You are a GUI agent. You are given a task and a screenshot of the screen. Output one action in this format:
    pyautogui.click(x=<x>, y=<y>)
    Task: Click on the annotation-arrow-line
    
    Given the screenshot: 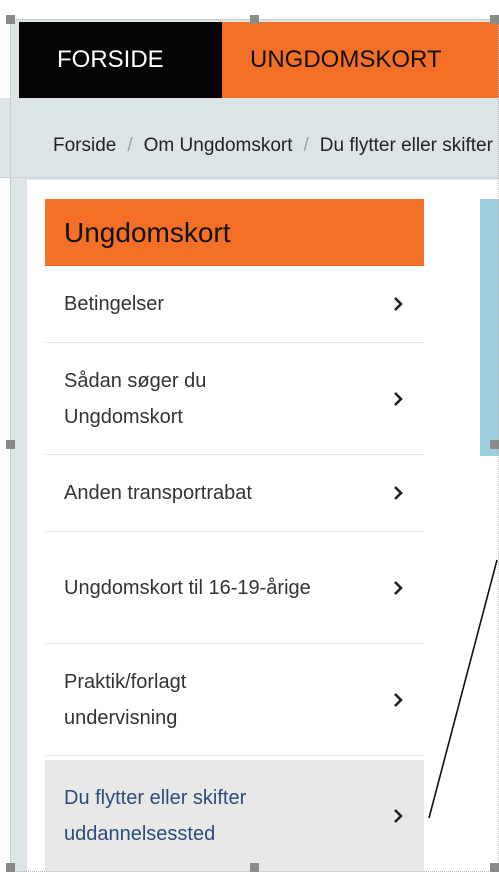 What is the action you would take?
    pyautogui.click(x=463, y=689)
    